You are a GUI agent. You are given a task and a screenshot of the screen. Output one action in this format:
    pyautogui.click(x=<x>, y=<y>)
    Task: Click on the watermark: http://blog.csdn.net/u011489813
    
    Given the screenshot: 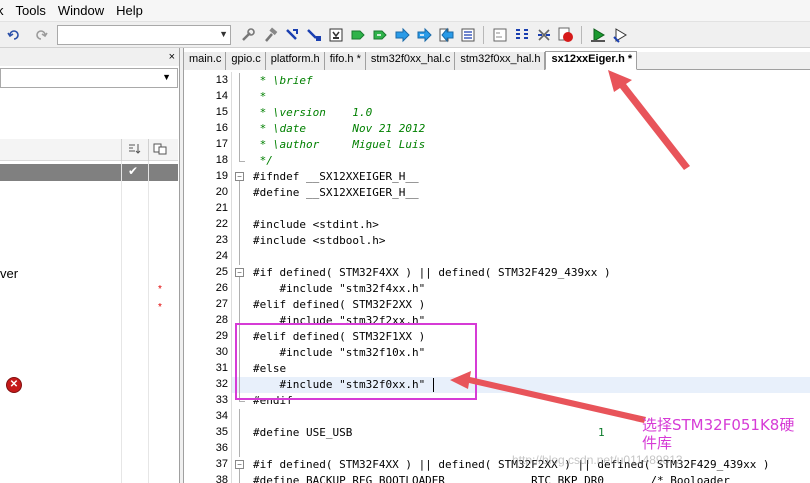 What is the action you would take?
    pyautogui.click(x=597, y=460)
    